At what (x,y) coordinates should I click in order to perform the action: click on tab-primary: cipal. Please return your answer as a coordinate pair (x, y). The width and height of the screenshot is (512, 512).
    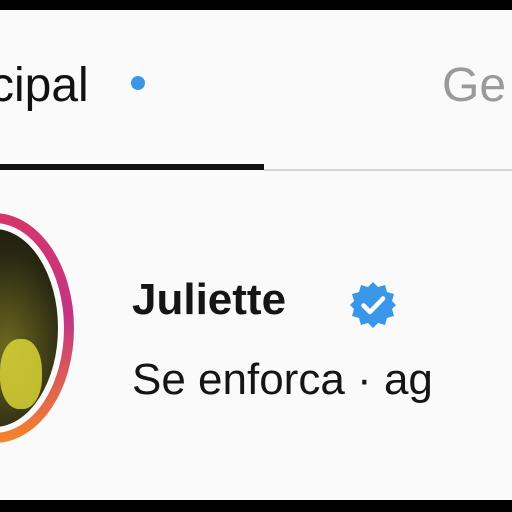
    Looking at the image, I should click on (44, 86).